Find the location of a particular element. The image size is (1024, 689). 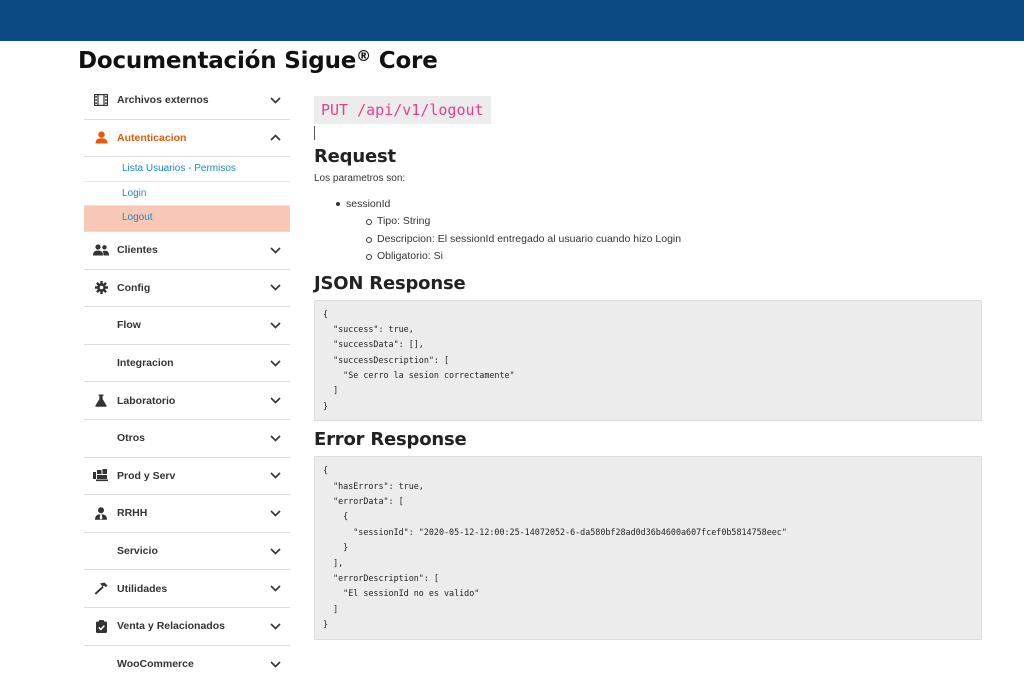

submenu-autenticacion: Lista Usuarios - Permisos Login Logout is located at coordinates (187, 194).